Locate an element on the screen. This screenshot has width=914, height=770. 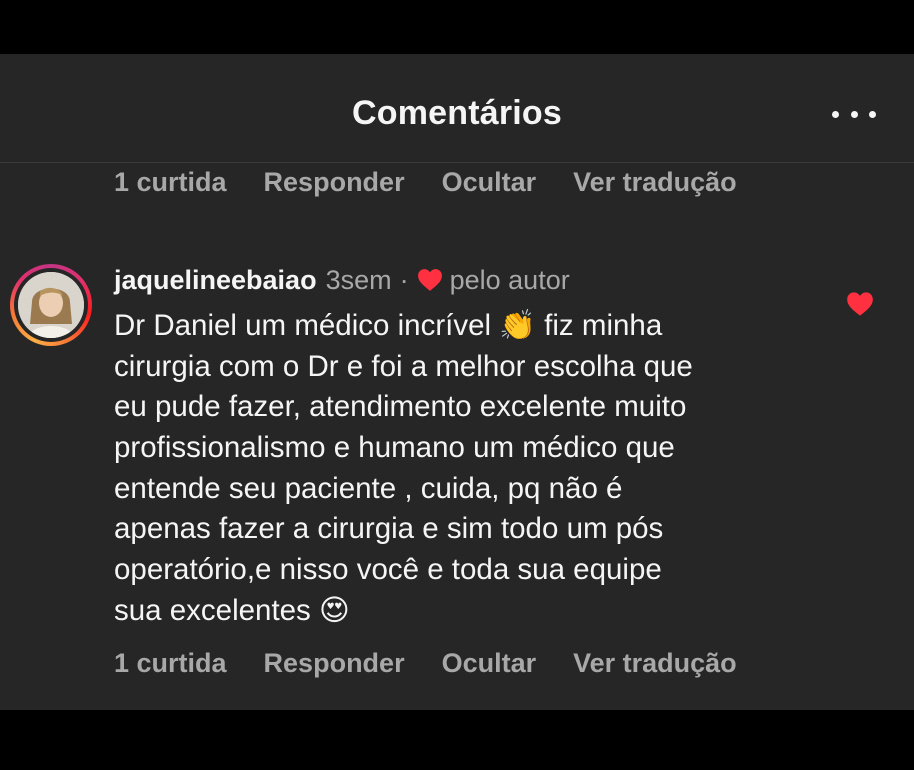
page-title: Comentários is located at coordinates (457, 113).